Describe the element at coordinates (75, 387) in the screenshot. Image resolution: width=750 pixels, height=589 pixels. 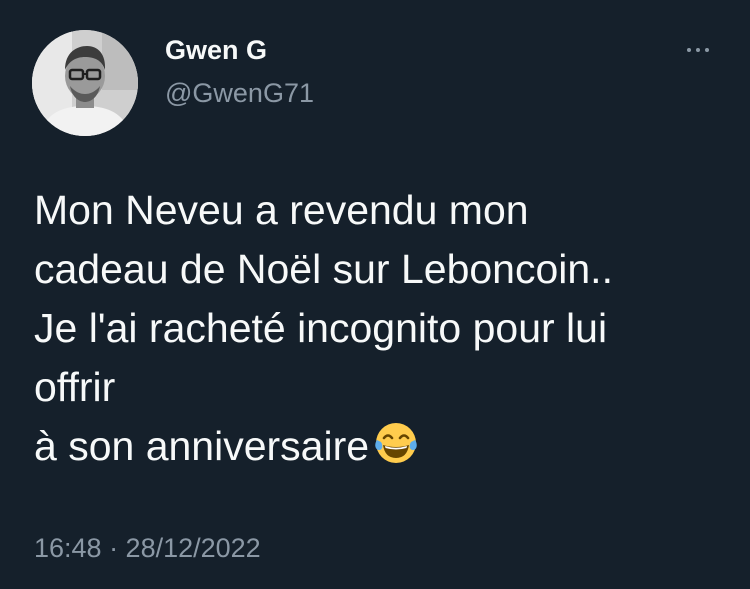
I see `tweet-line: offrir` at that location.